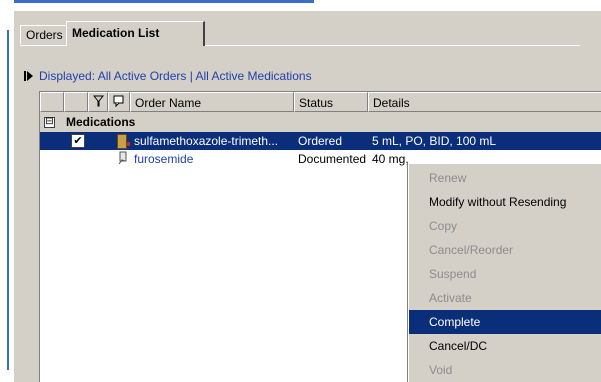 The height and width of the screenshot is (382, 601). Describe the element at coordinates (390, 159) in the screenshot. I see `row-details: 40 mg,` at that location.